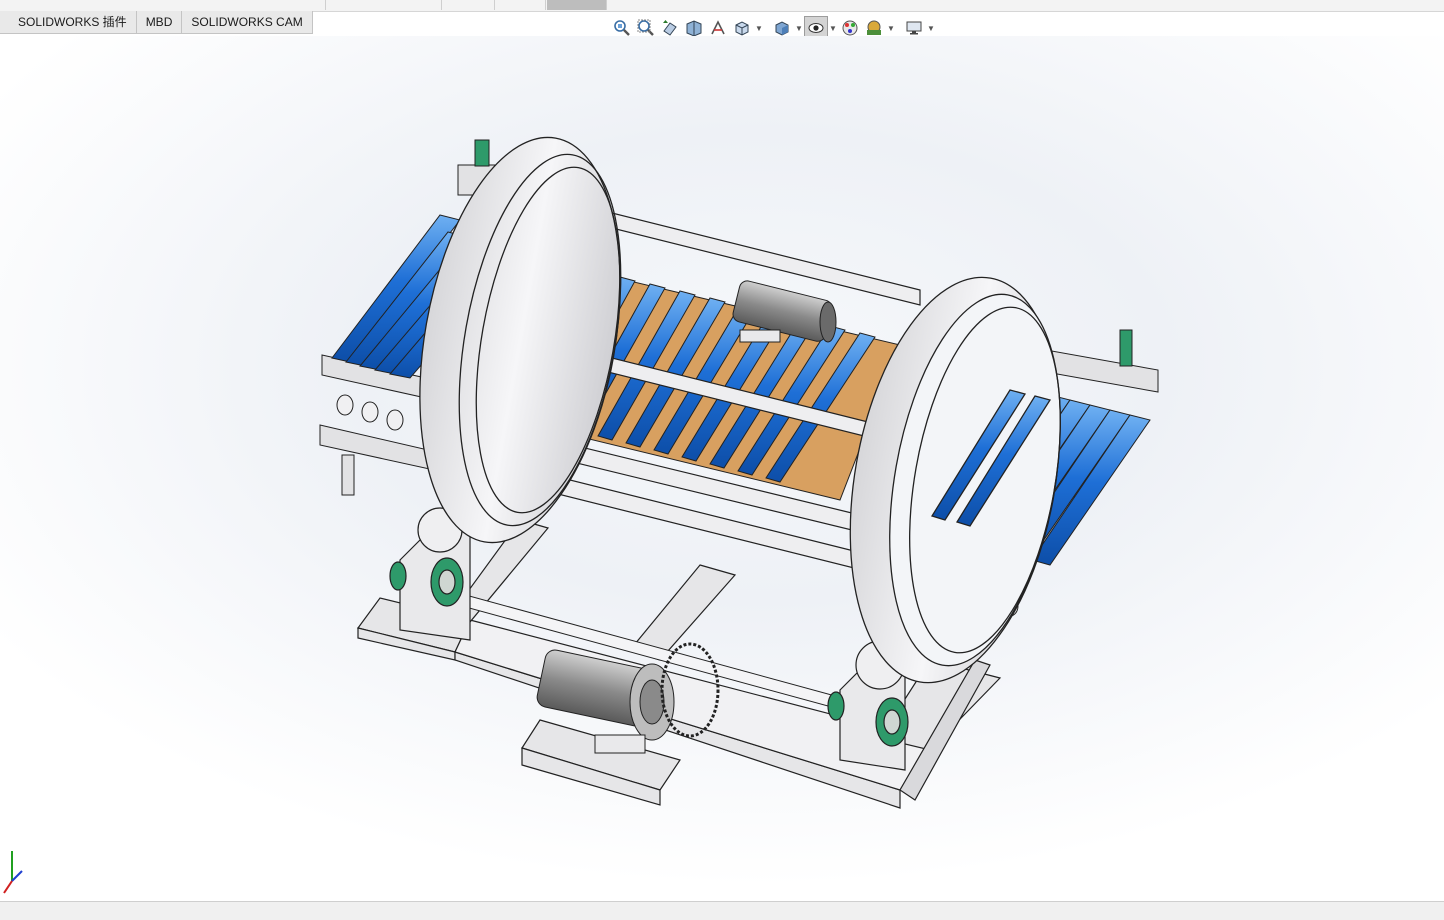 The image size is (1444, 920). I want to click on upper-drive-motor, so click(784, 311).